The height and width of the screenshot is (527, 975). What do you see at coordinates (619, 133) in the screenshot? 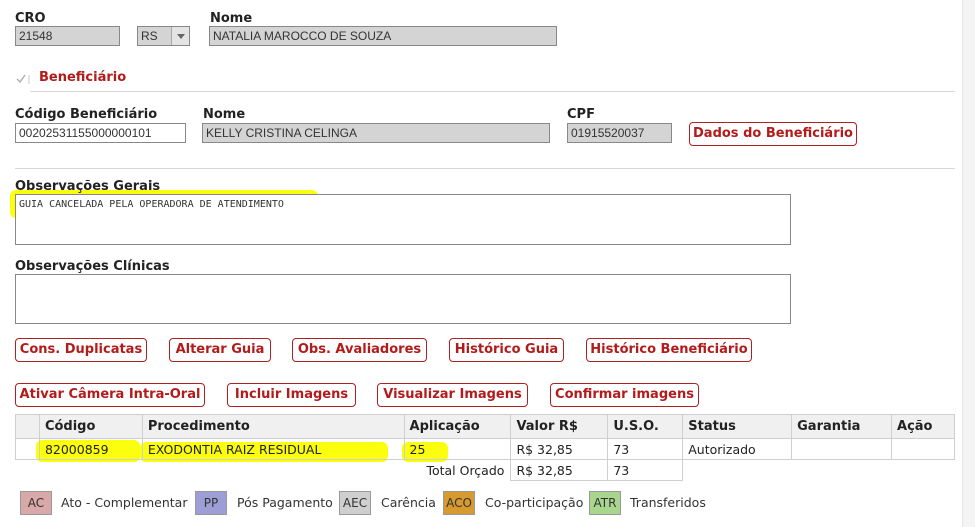
I see `cpf-field: 01915520037` at bounding box center [619, 133].